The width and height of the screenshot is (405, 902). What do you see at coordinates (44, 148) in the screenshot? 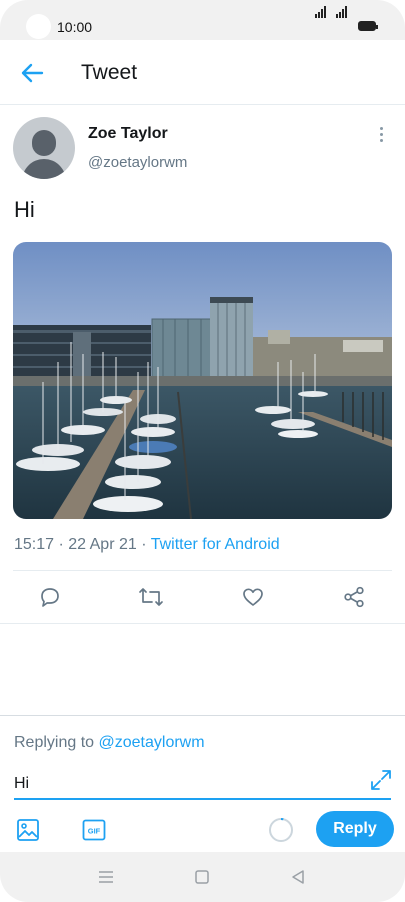
I see `avatar` at bounding box center [44, 148].